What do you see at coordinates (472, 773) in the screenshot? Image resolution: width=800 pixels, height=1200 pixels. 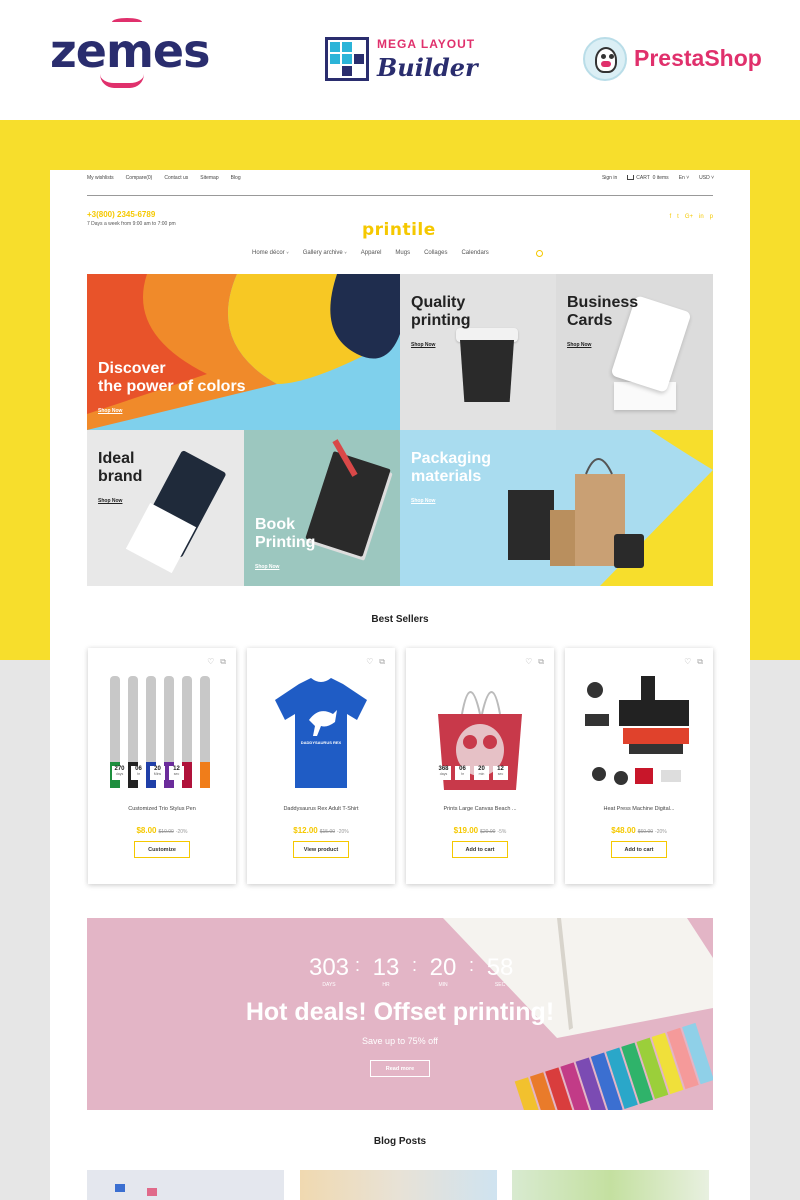 I see `product-countdown: 368 days 06 hr 20 min 12 sec` at bounding box center [472, 773].